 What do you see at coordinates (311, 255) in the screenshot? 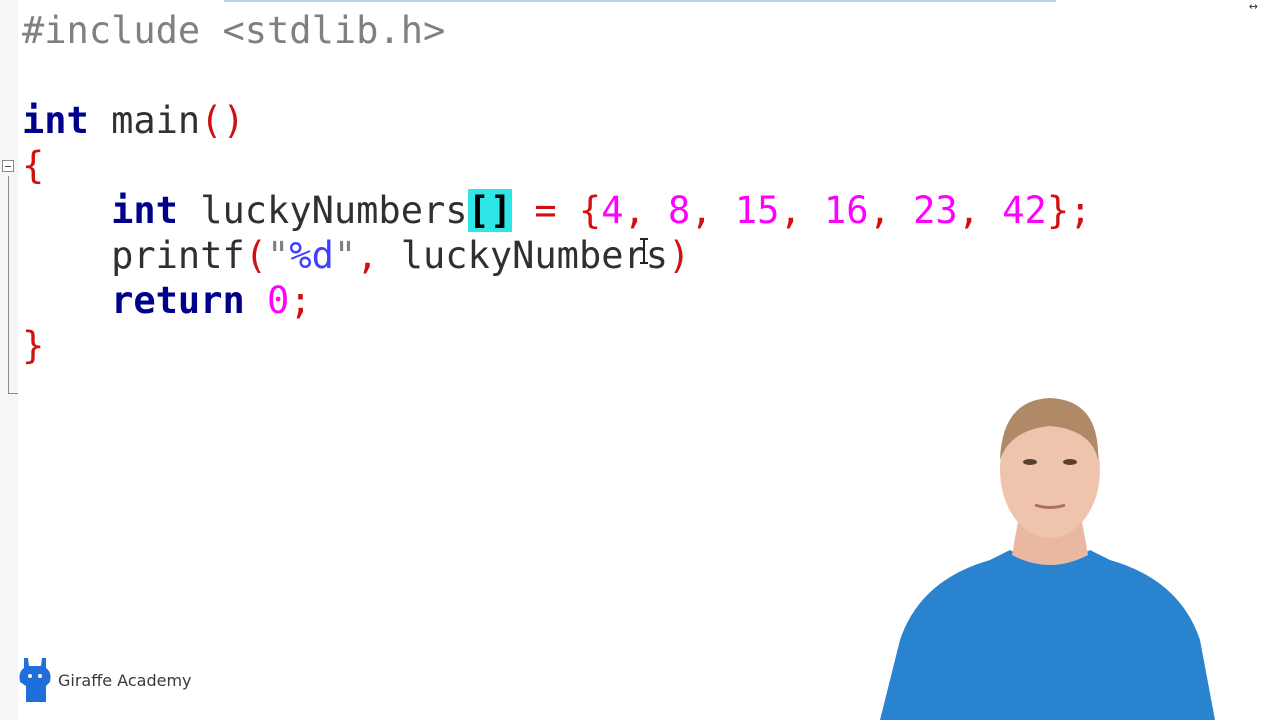
I see `code-token: %d` at bounding box center [311, 255].